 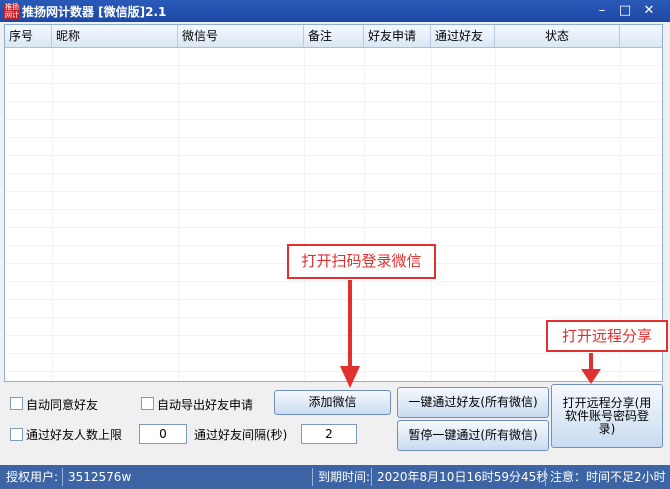 I want to click on column-header-remark: 备注, so click(x=334, y=36).